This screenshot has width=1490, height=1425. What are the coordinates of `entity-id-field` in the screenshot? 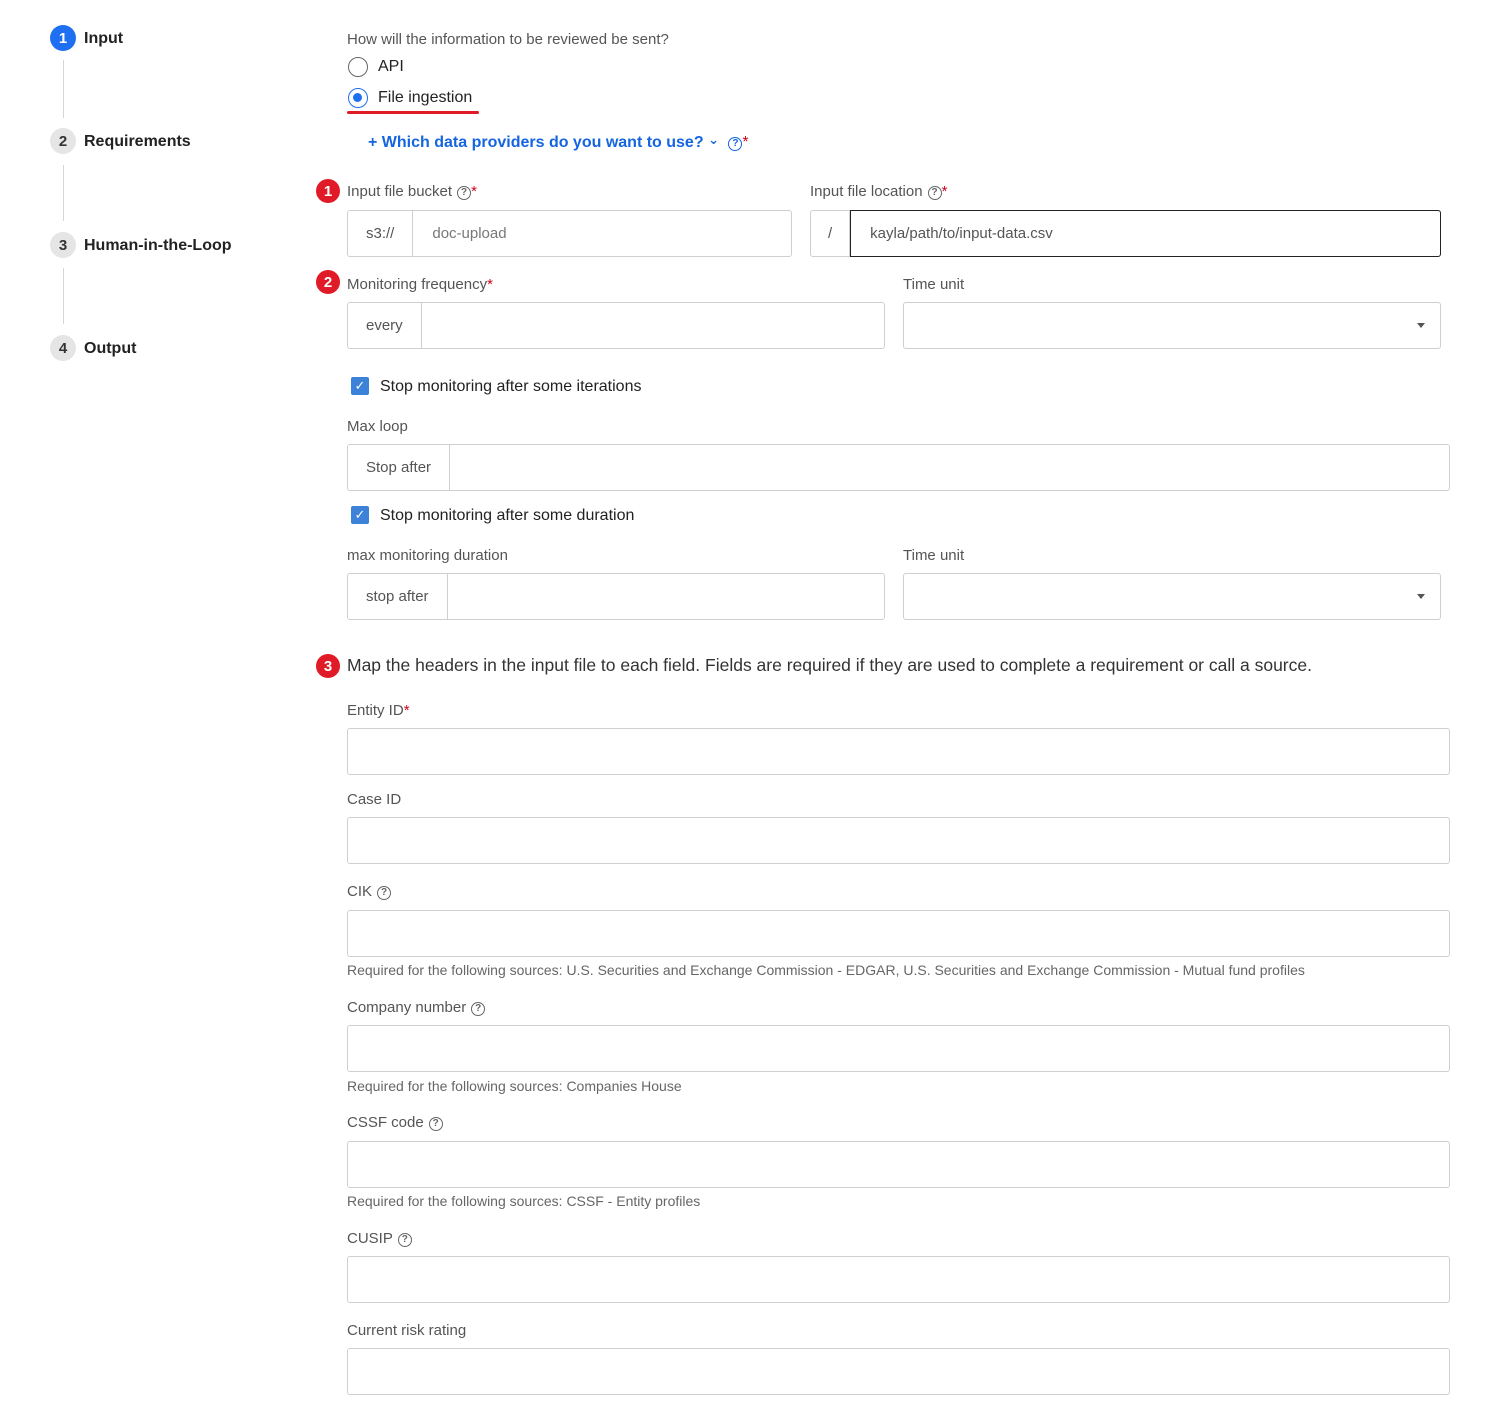 It's located at (898, 751).